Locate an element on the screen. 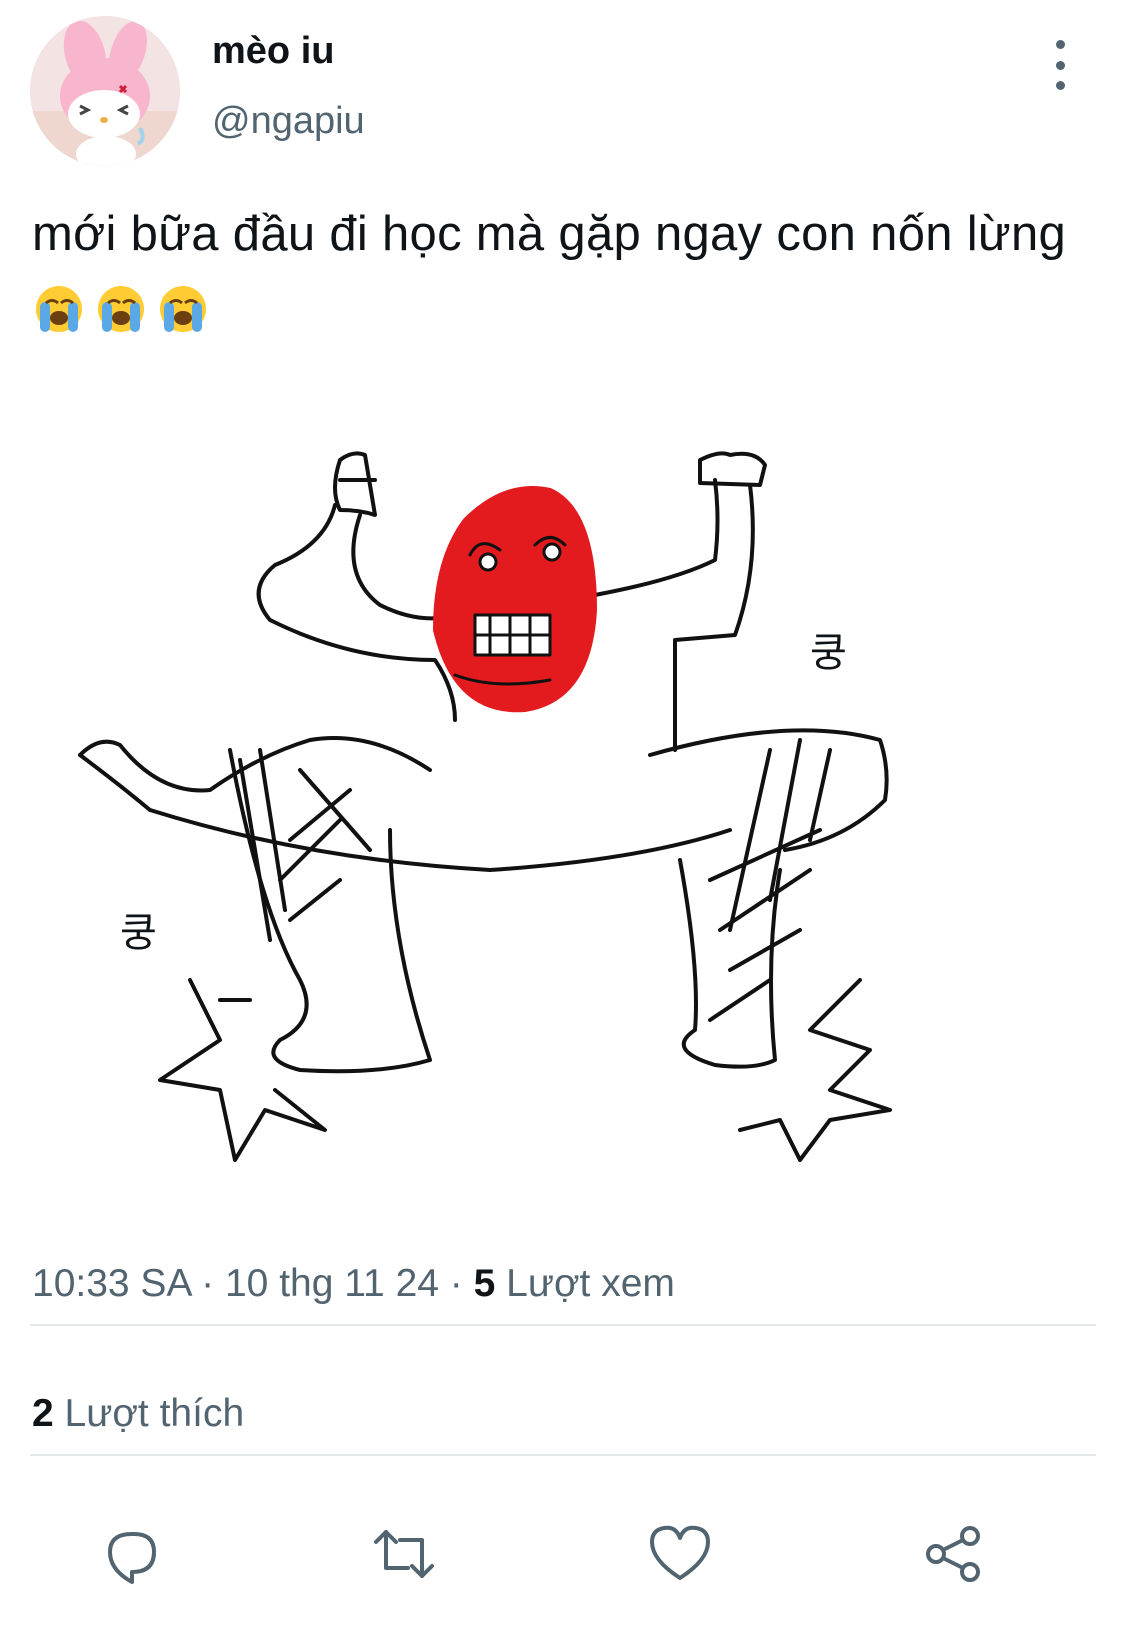 The height and width of the screenshot is (1629, 1125). reply-icon is located at coordinates (132, 1554).